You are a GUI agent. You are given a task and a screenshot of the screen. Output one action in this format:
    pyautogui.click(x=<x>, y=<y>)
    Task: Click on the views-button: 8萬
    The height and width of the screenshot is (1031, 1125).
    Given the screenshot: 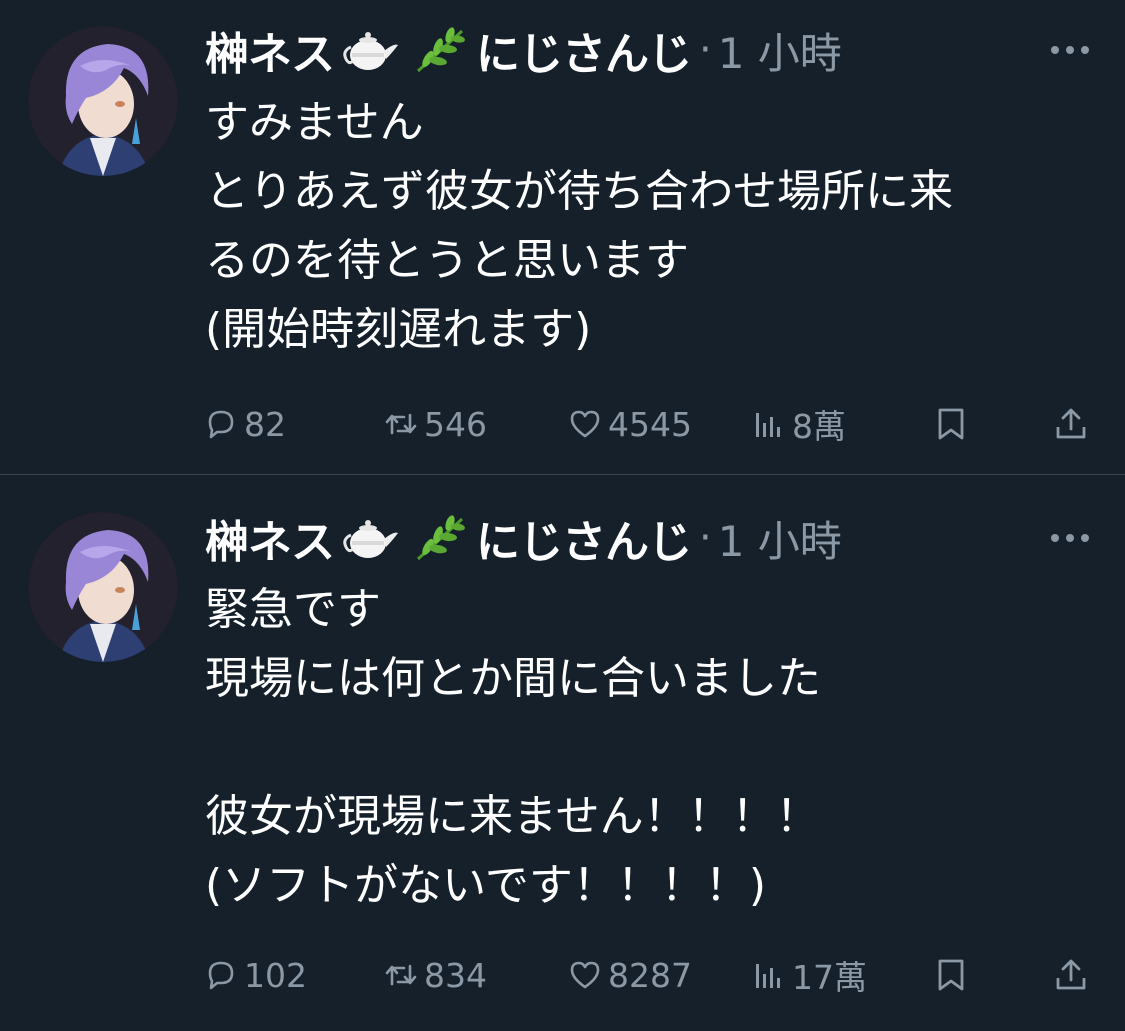 What is the action you would take?
    pyautogui.click(x=799, y=424)
    